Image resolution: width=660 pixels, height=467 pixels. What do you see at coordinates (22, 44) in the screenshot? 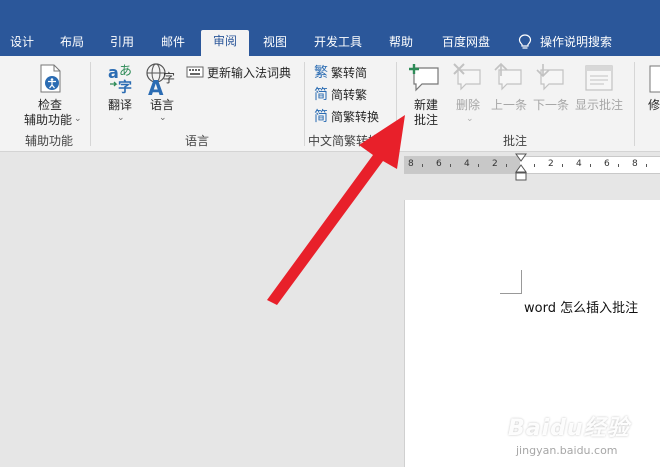
I see `tab-design: 设计` at bounding box center [22, 44].